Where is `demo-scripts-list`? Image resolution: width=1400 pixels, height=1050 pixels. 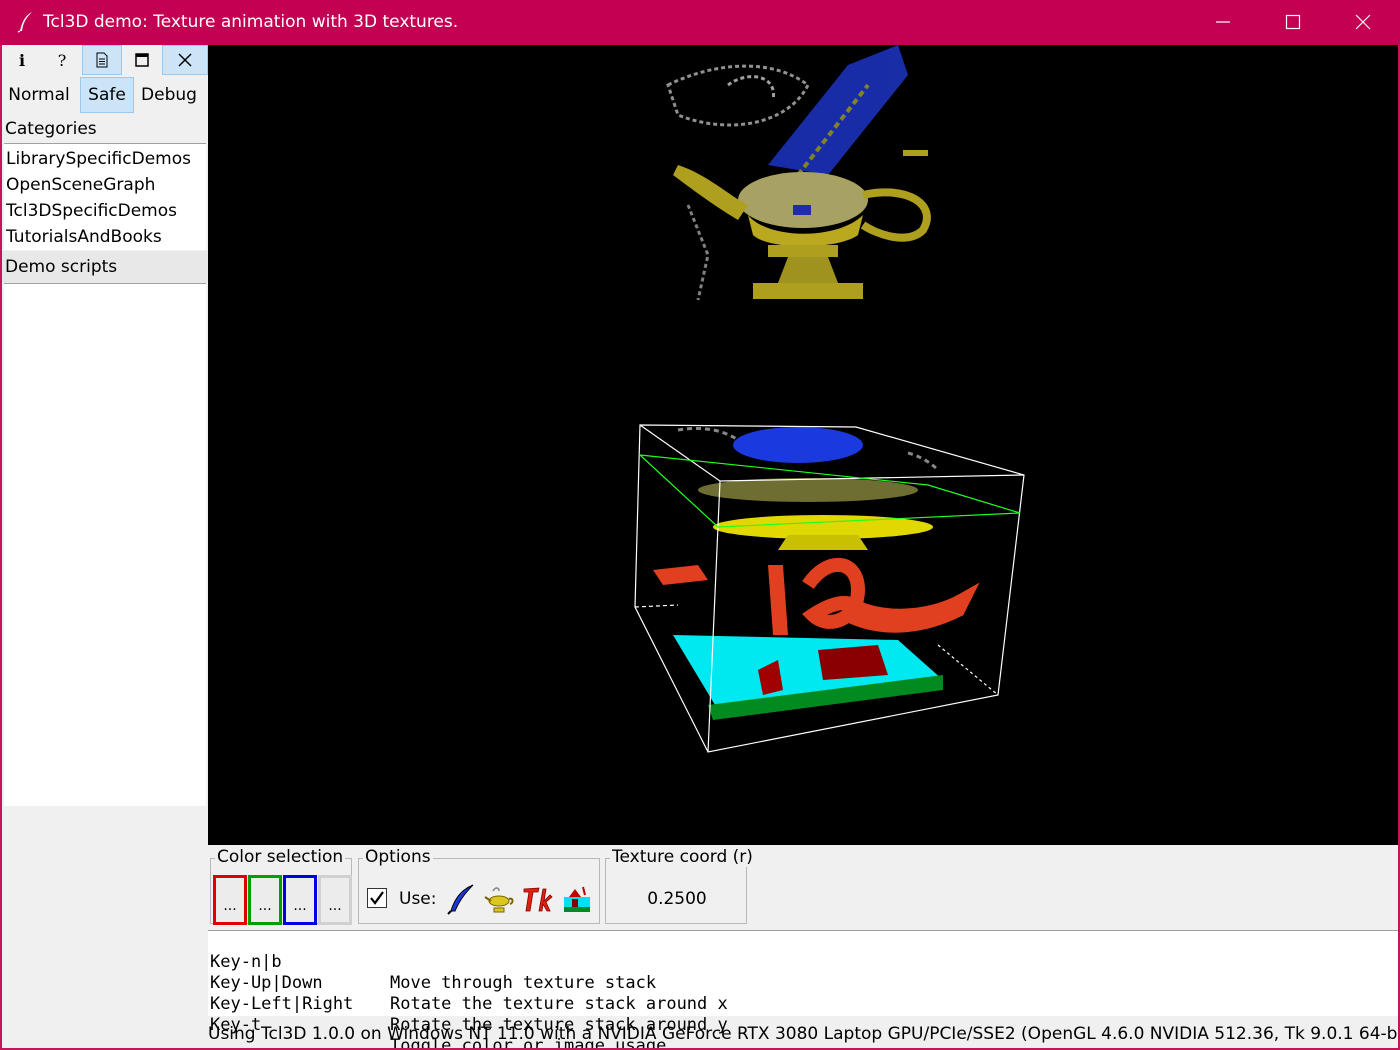 demo-scripts-list is located at coordinates (105, 544).